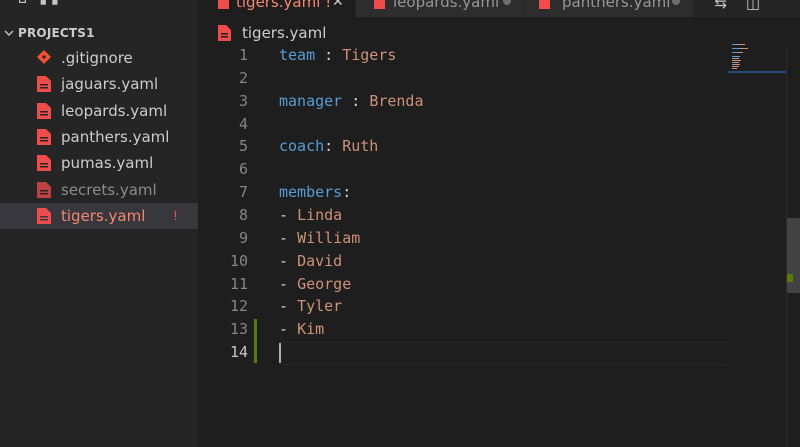  Describe the element at coordinates (338, 5) in the screenshot. I see `close-icon: ✕` at that location.